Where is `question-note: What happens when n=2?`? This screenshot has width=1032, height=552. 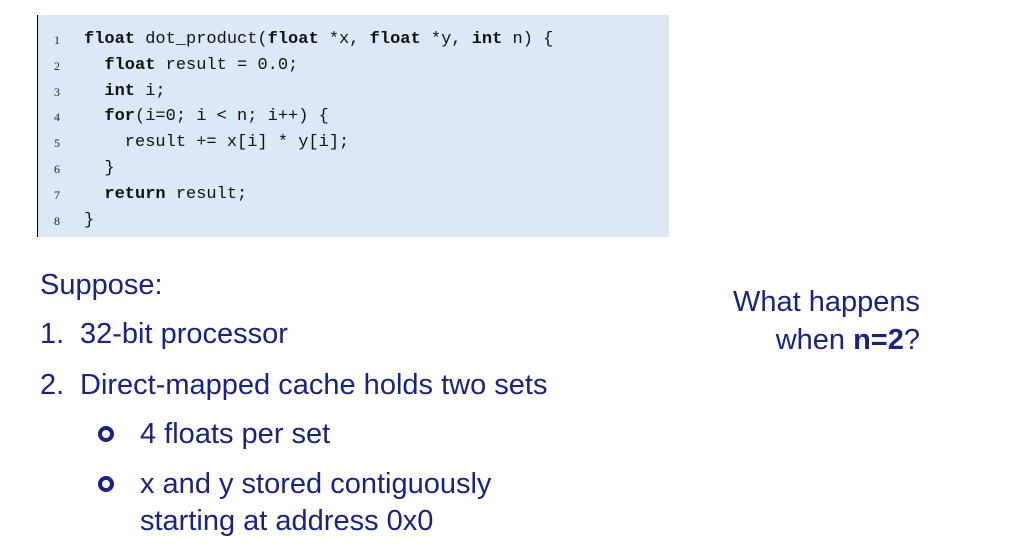 question-note: What happens when n=2? is located at coordinates (810, 321).